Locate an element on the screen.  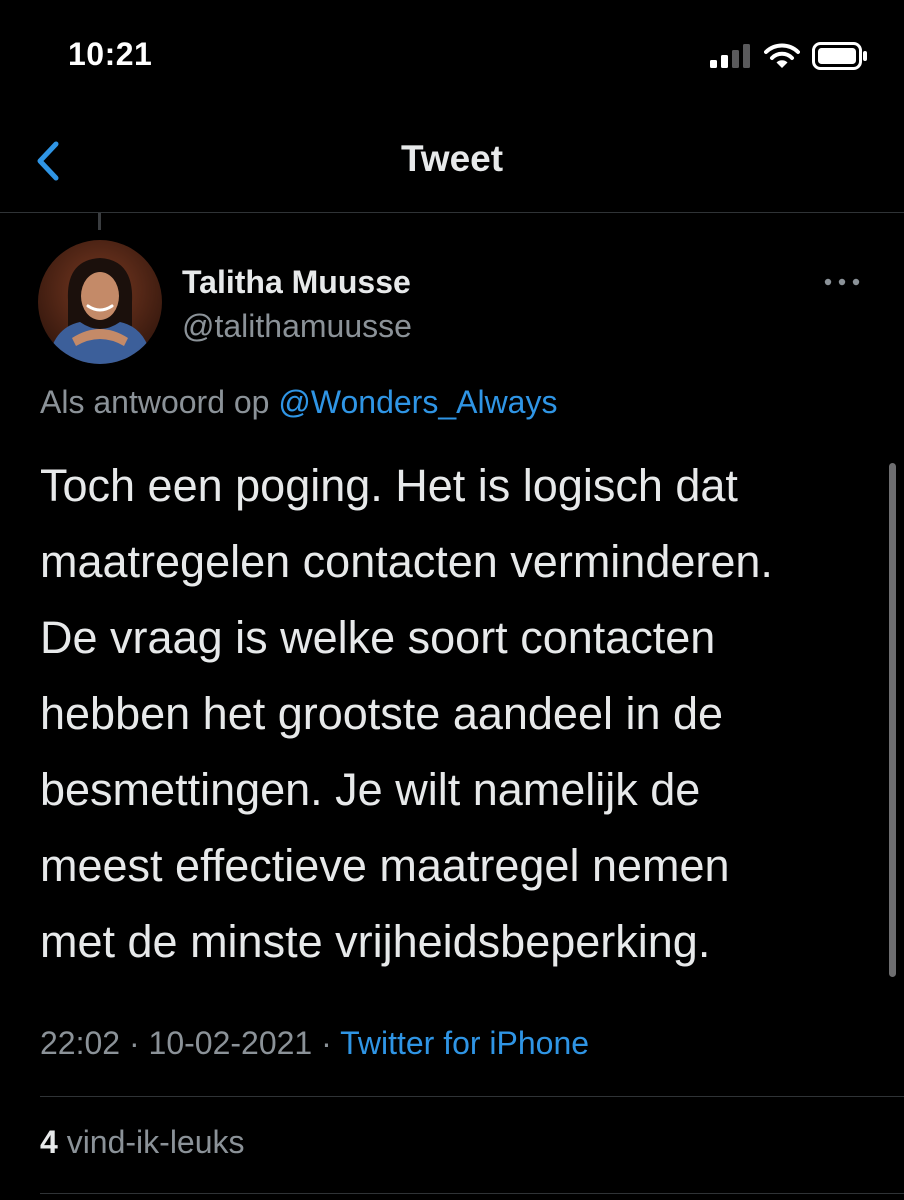
author-handle: @talithamuusse is located at coordinates (297, 326).